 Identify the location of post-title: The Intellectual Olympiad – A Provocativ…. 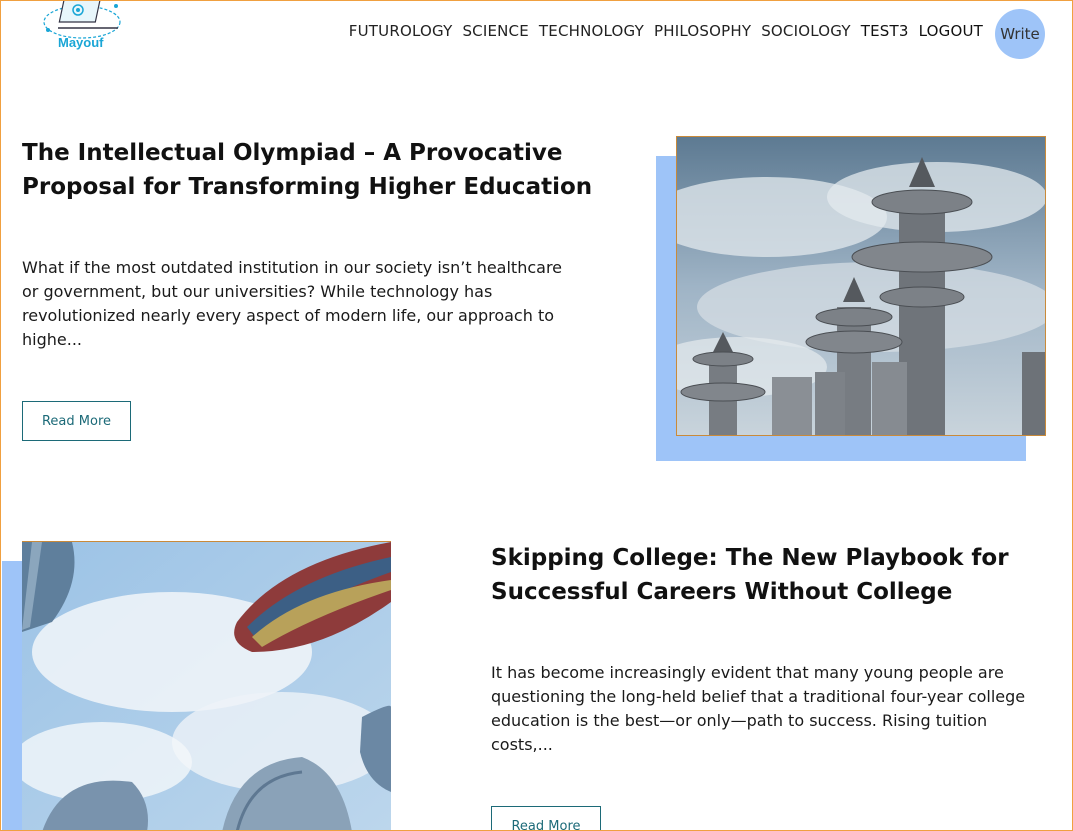
(322, 170).